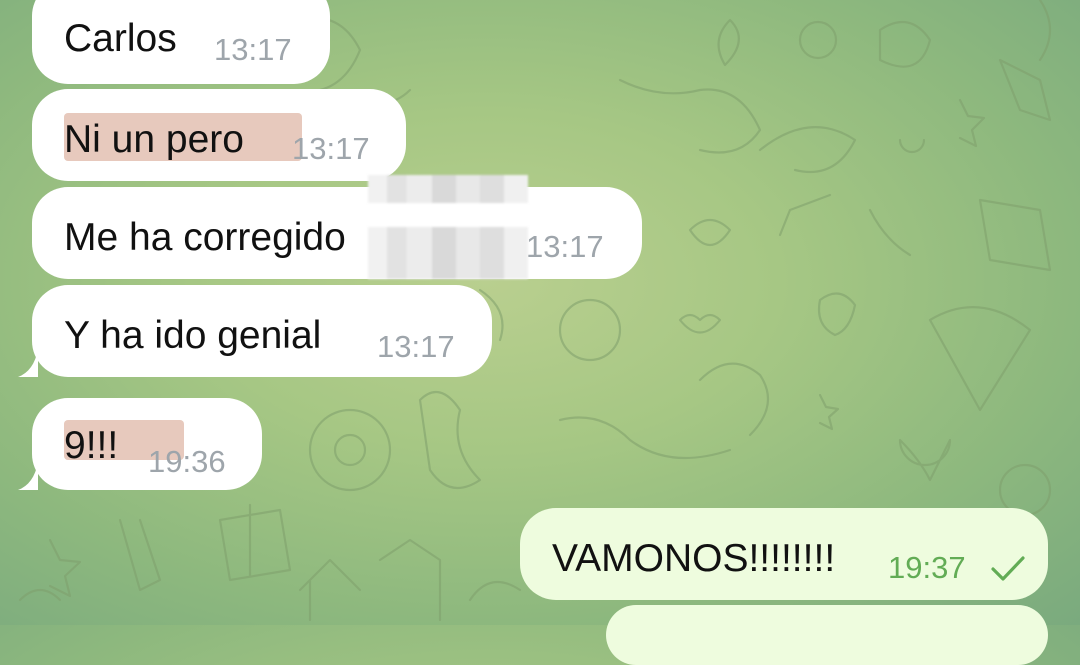 The width and height of the screenshot is (1080, 665). I want to click on message-bubble-outgoing: VAMONOS!!!!!!!! 19:37, so click(784, 554).